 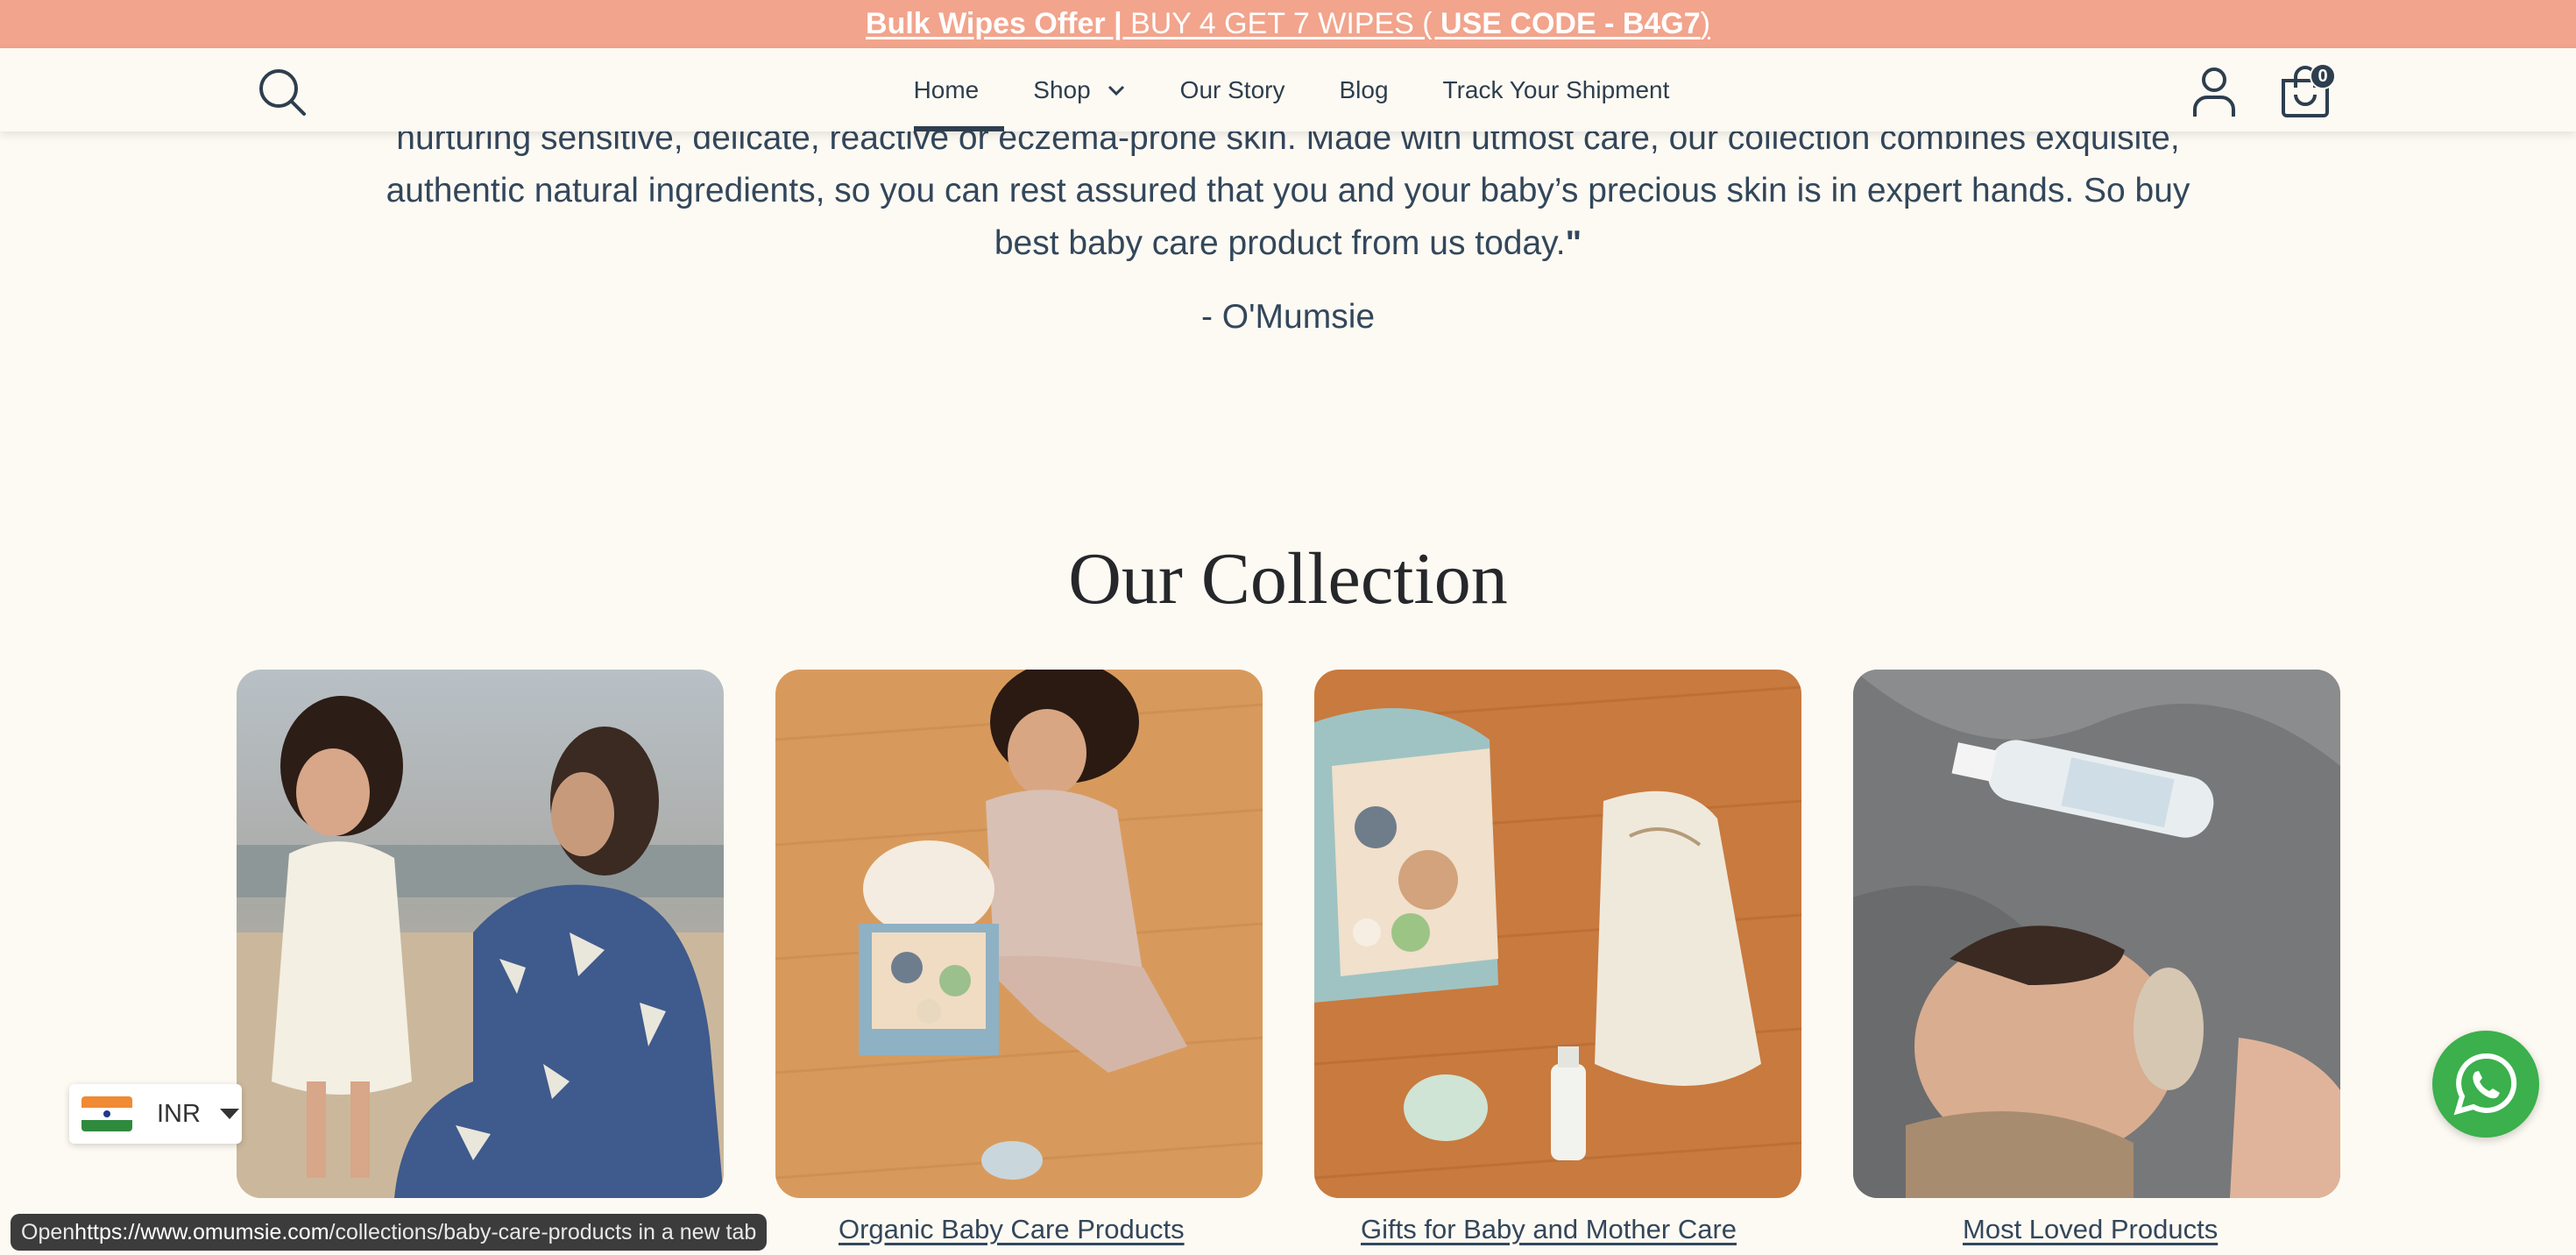 I want to click on nav-track-shipment-label: Track Your Shipment, so click(x=1556, y=89).